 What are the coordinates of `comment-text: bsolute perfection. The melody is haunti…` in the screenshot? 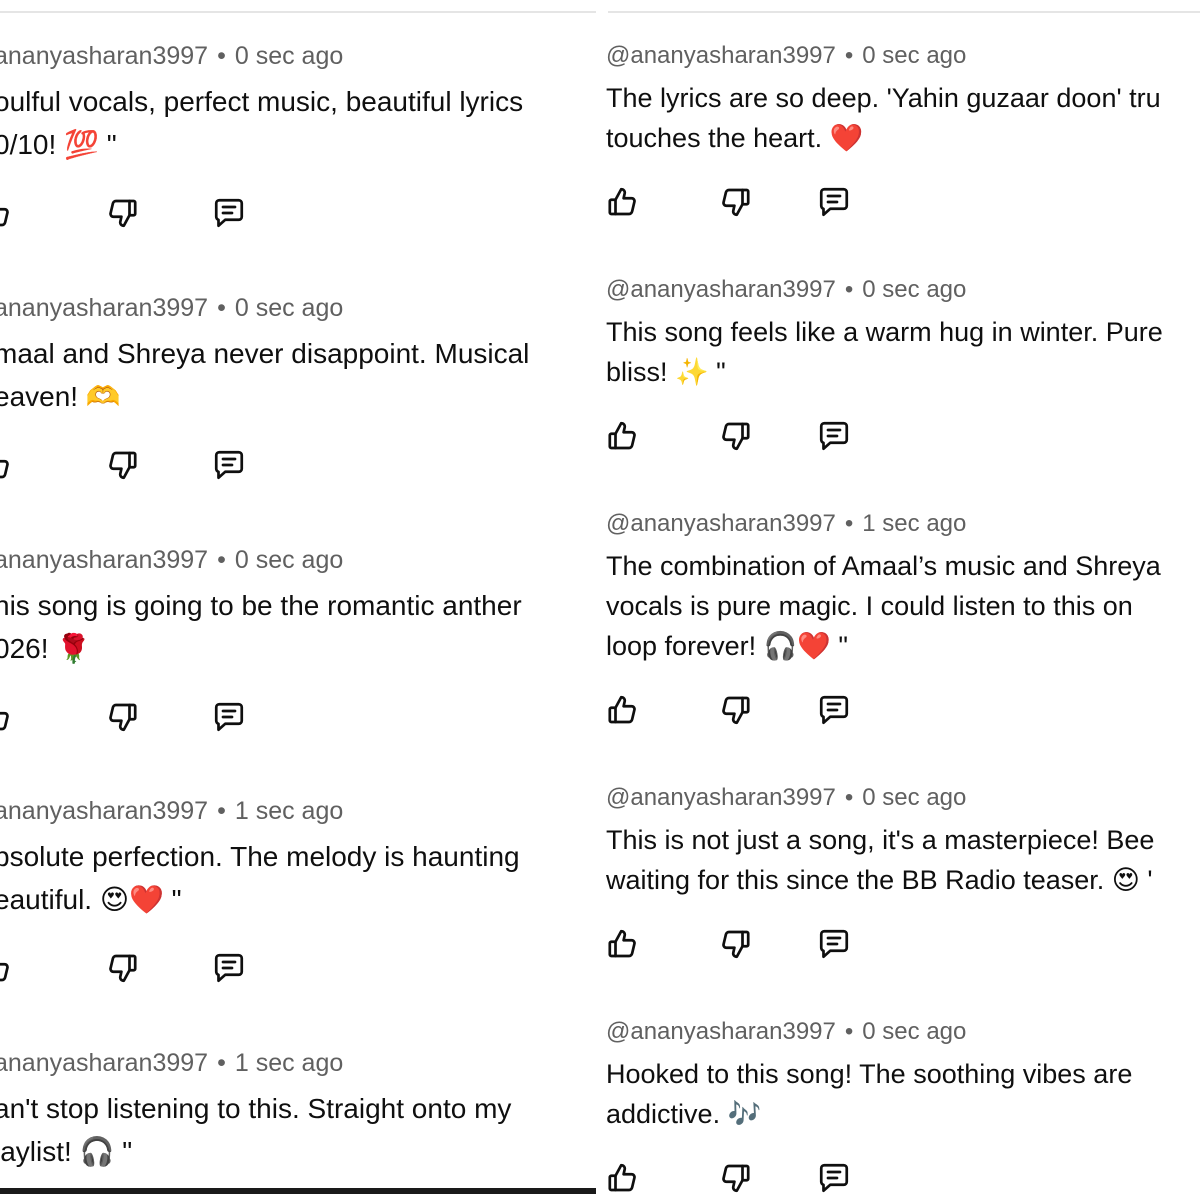 It's located at (260, 878).